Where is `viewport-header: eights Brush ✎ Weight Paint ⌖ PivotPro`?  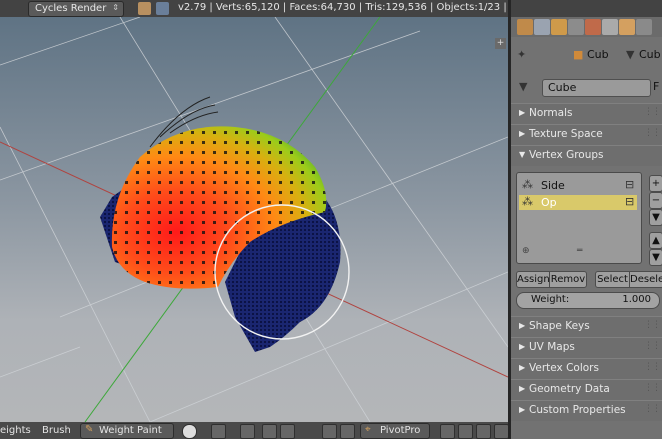
viewport-header: eights Brush ✎ Weight Paint ⌖ PivotPro is located at coordinates (254, 430).